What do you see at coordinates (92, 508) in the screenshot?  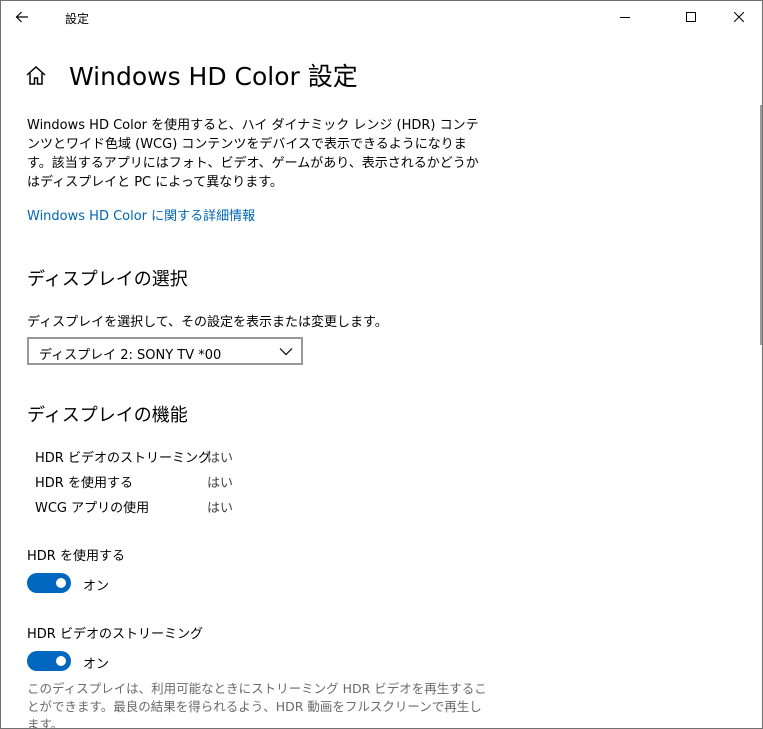 I see `capability-label: WCG アプリの使用` at bounding box center [92, 508].